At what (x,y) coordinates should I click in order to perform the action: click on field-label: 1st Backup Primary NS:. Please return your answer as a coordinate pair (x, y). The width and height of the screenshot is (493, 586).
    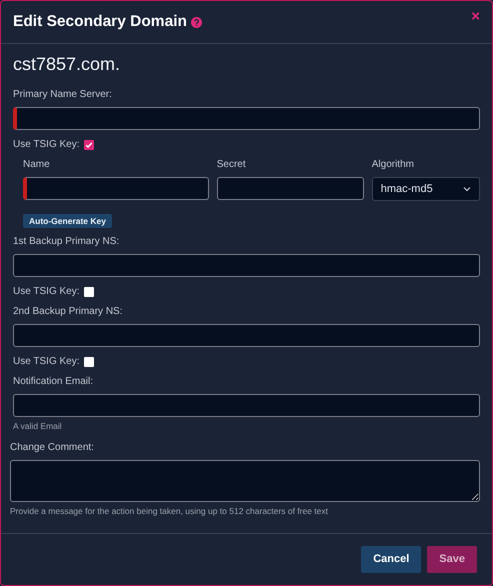
    Looking at the image, I should click on (66, 242).